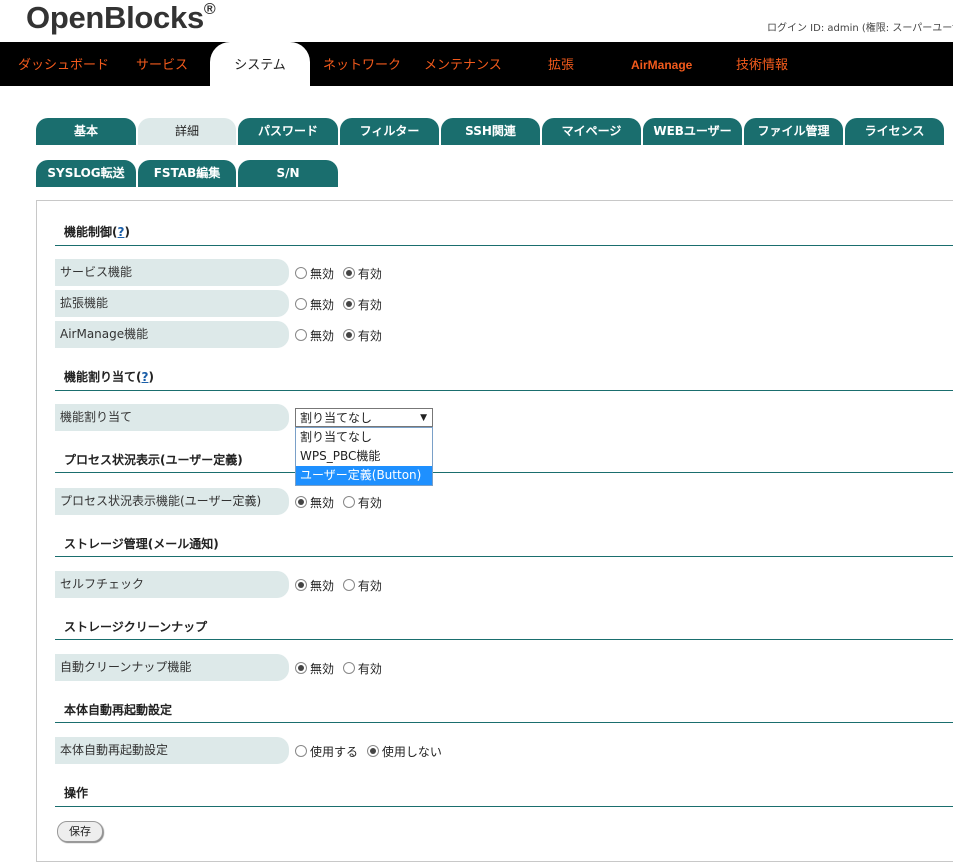  I want to click on tab-file-management: ファイル管理, so click(793, 131).